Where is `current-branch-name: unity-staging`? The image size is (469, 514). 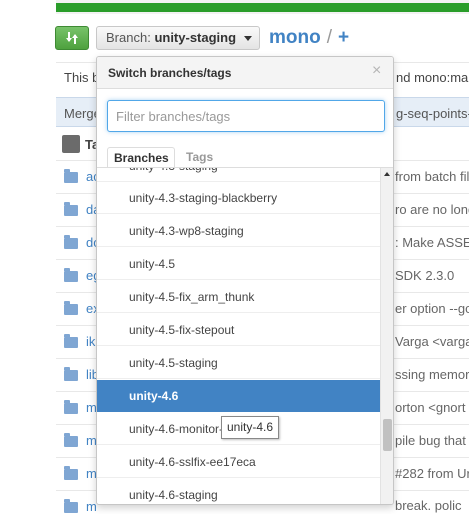 current-branch-name: unity-staging is located at coordinates (195, 37).